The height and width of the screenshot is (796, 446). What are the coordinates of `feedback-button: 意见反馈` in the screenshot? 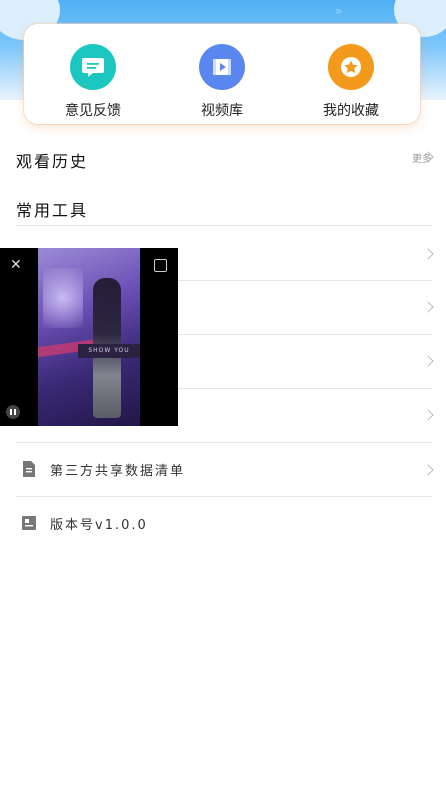 It's located at (93, 82).